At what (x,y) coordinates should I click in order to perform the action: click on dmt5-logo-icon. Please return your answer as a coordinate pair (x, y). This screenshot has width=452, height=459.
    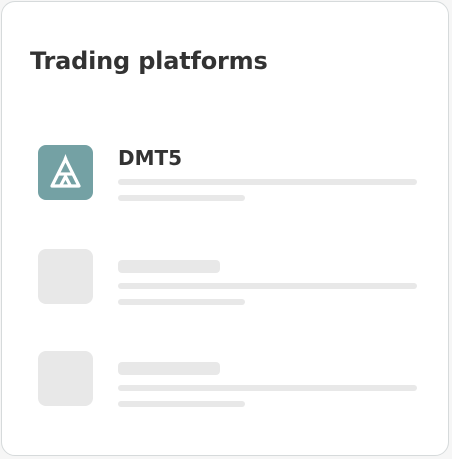
    Looking at the image, I should click on (65, 172).